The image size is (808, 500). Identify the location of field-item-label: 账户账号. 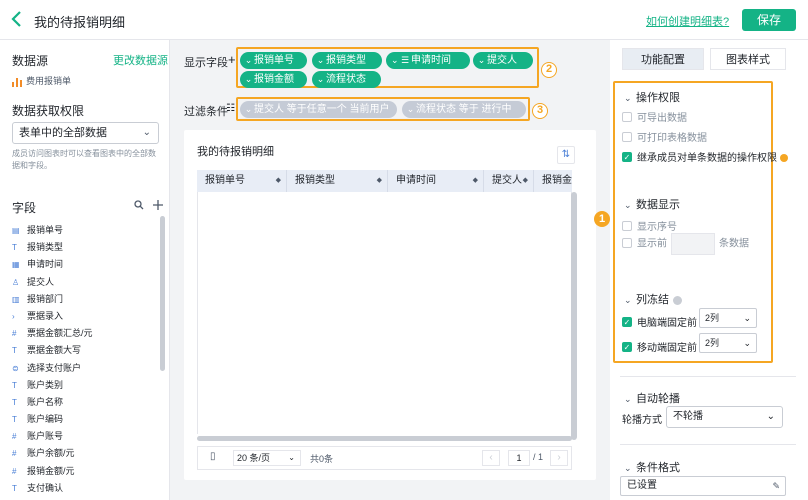
(45, 436).